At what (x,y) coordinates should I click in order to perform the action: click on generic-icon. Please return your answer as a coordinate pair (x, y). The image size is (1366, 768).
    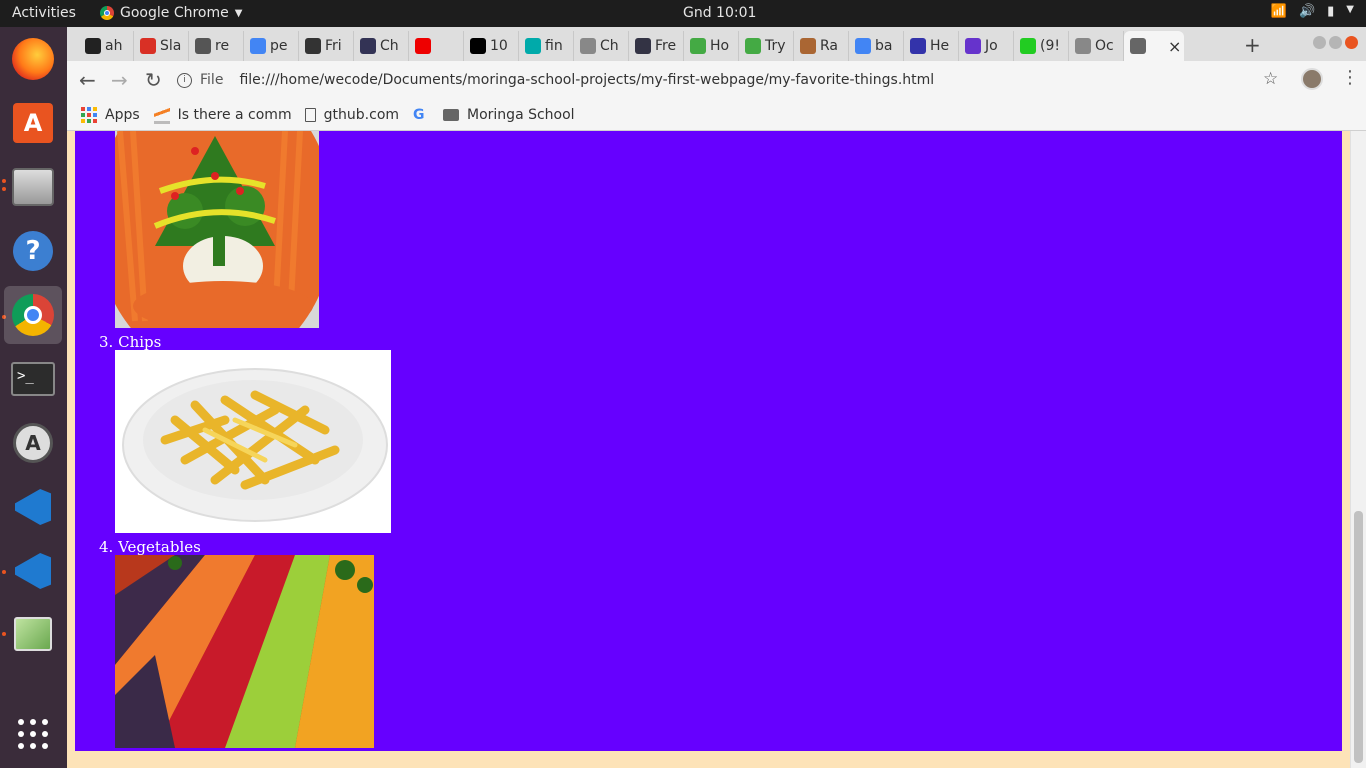
    Looking at the image, I should click on (203, 46).